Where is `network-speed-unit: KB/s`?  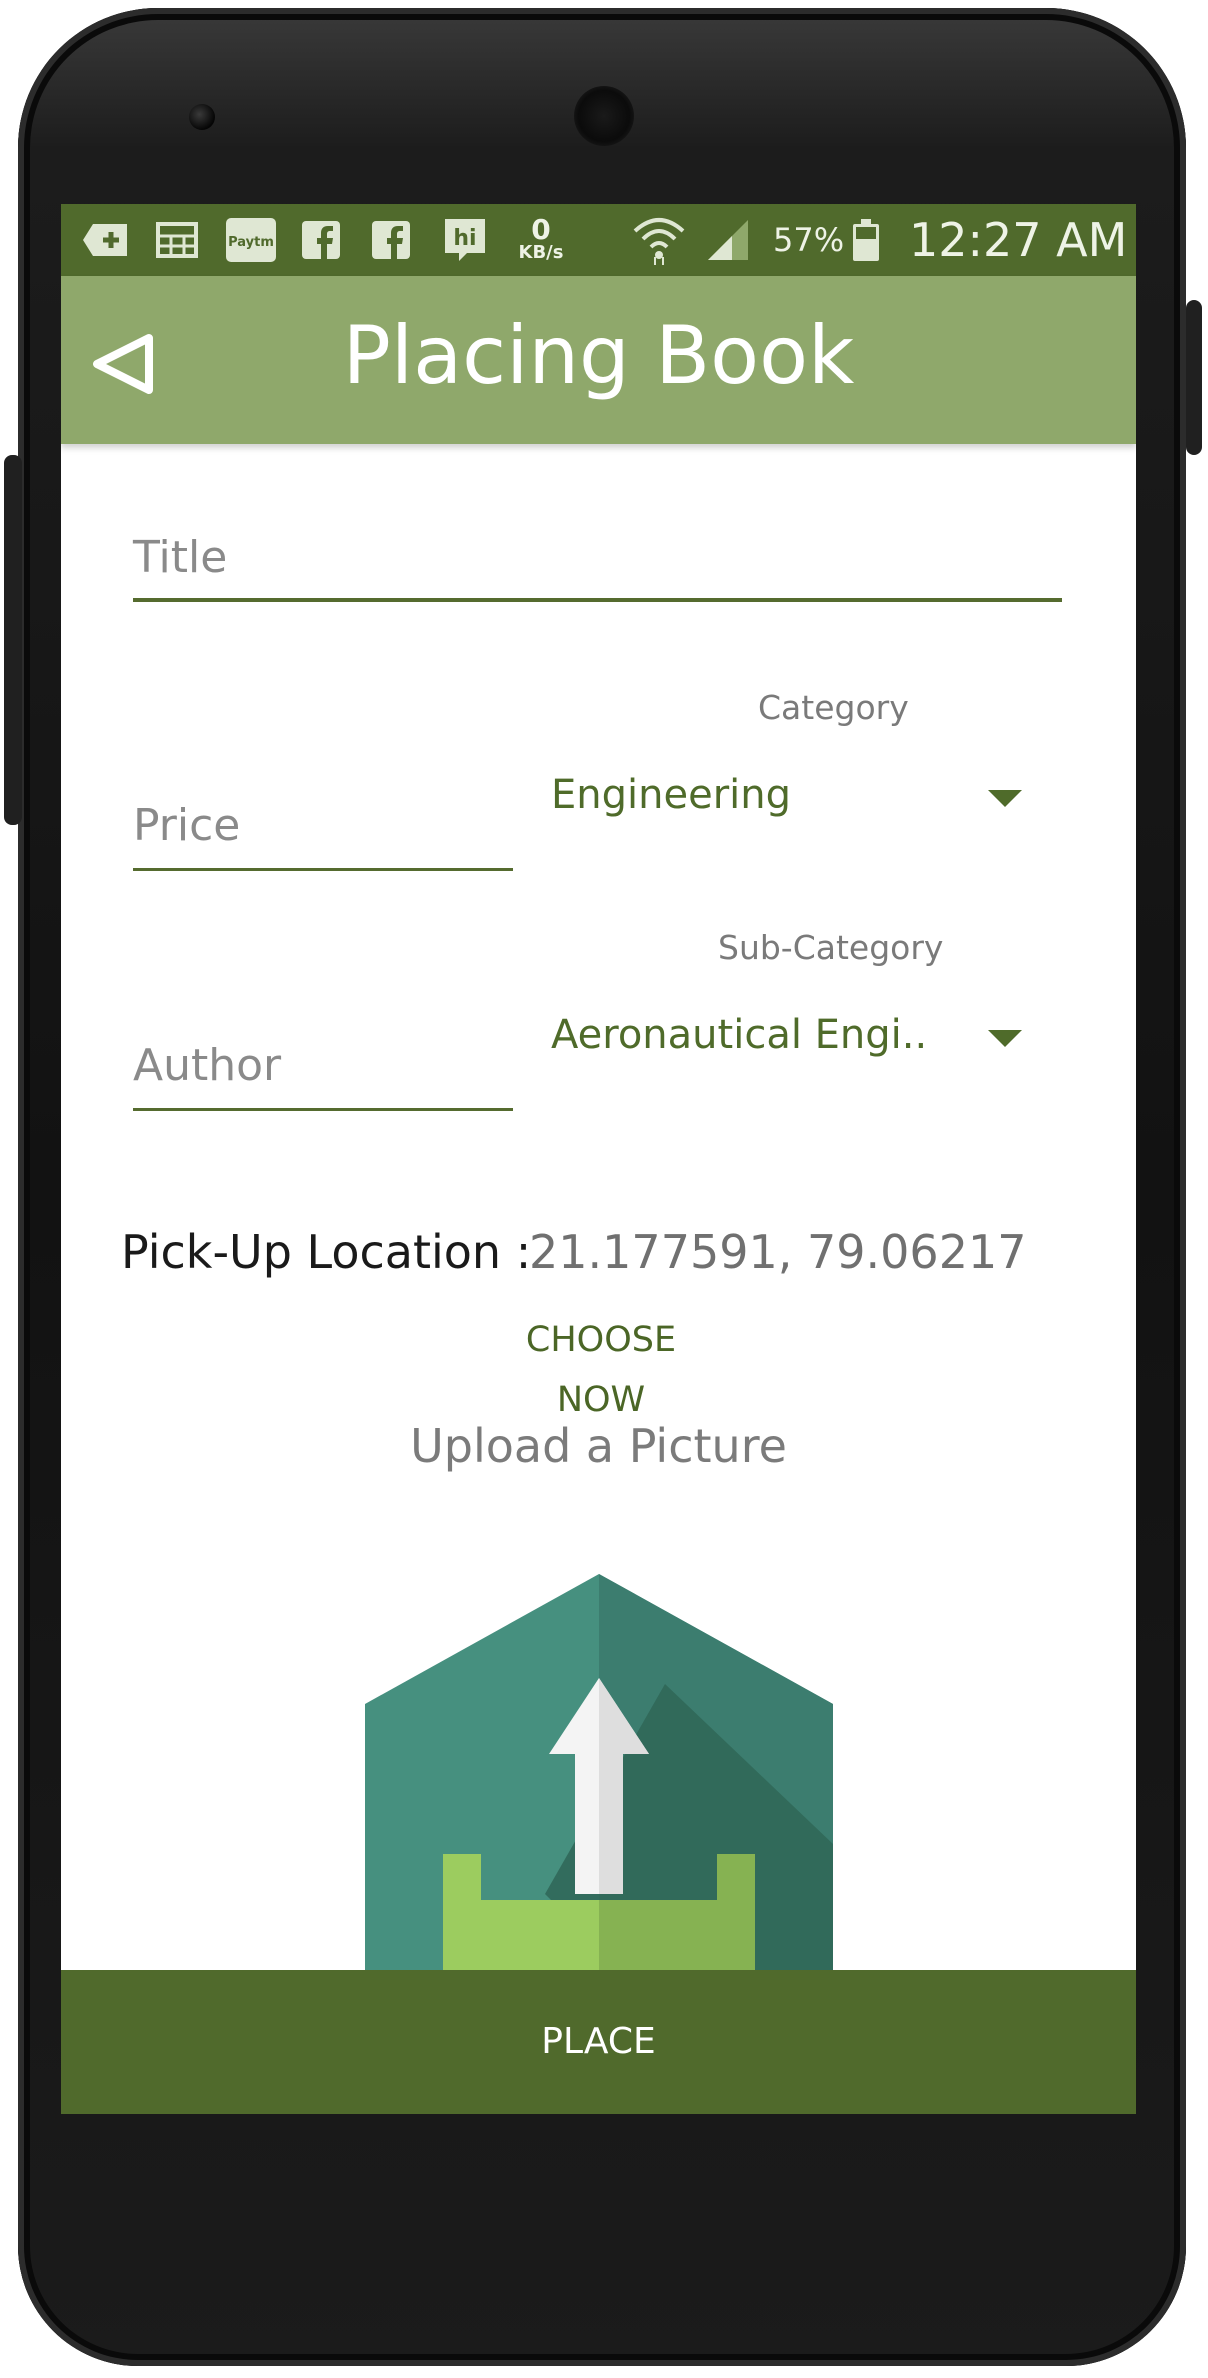 network-speed-unit: KB/s is located at coordinates (541, 252).